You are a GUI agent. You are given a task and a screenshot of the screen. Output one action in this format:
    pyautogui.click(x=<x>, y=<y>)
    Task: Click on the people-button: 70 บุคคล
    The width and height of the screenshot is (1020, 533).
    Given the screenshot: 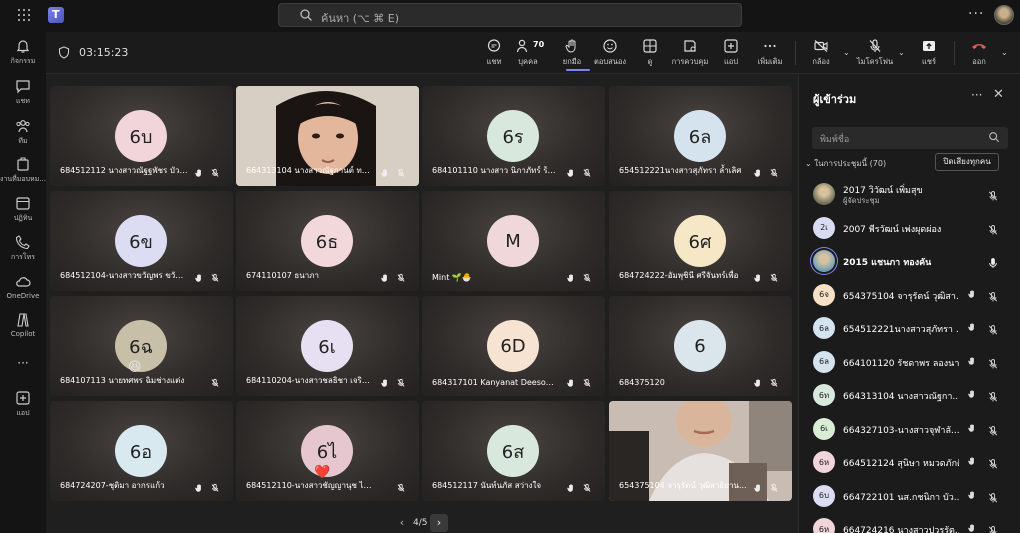 What is the action you would take?
    pyautogui.click(x=528, y=53)
    